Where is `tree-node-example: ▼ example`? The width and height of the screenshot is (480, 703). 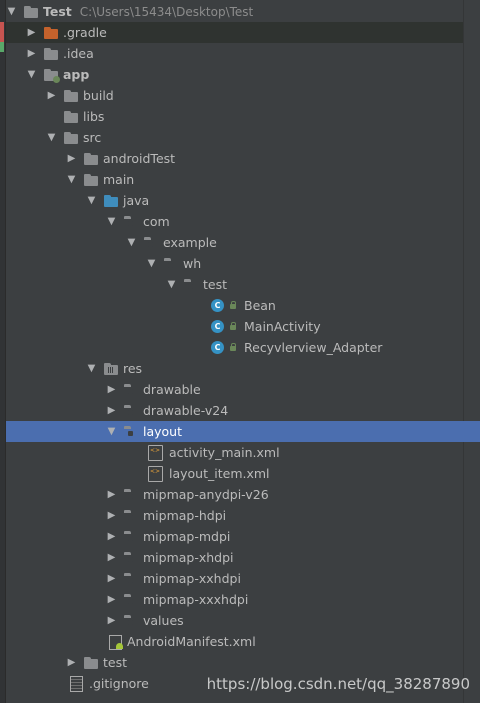
tree-node-example: ▼ example is located at coordinates (234, 242).